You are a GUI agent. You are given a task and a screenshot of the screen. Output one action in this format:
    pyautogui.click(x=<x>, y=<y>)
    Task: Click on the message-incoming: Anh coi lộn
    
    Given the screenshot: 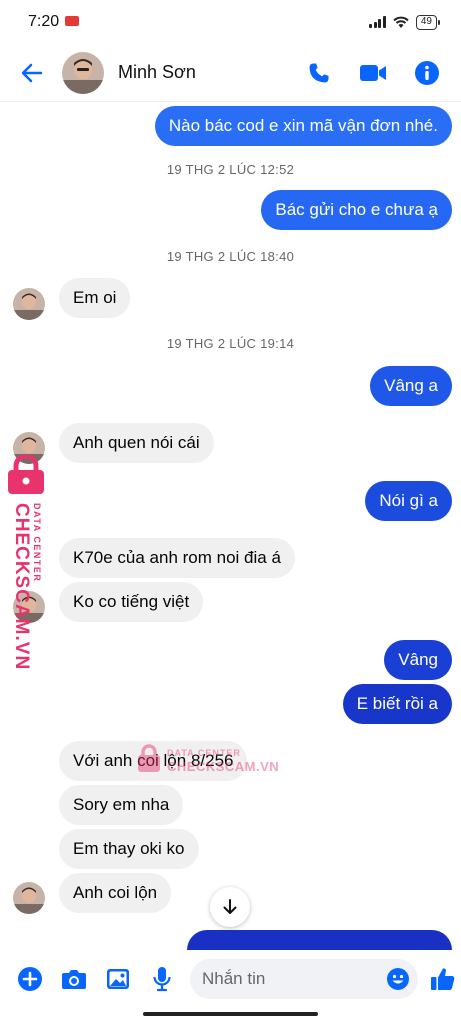 What is the action you would take?
    pyautogui.click(x=115, y=893)
    